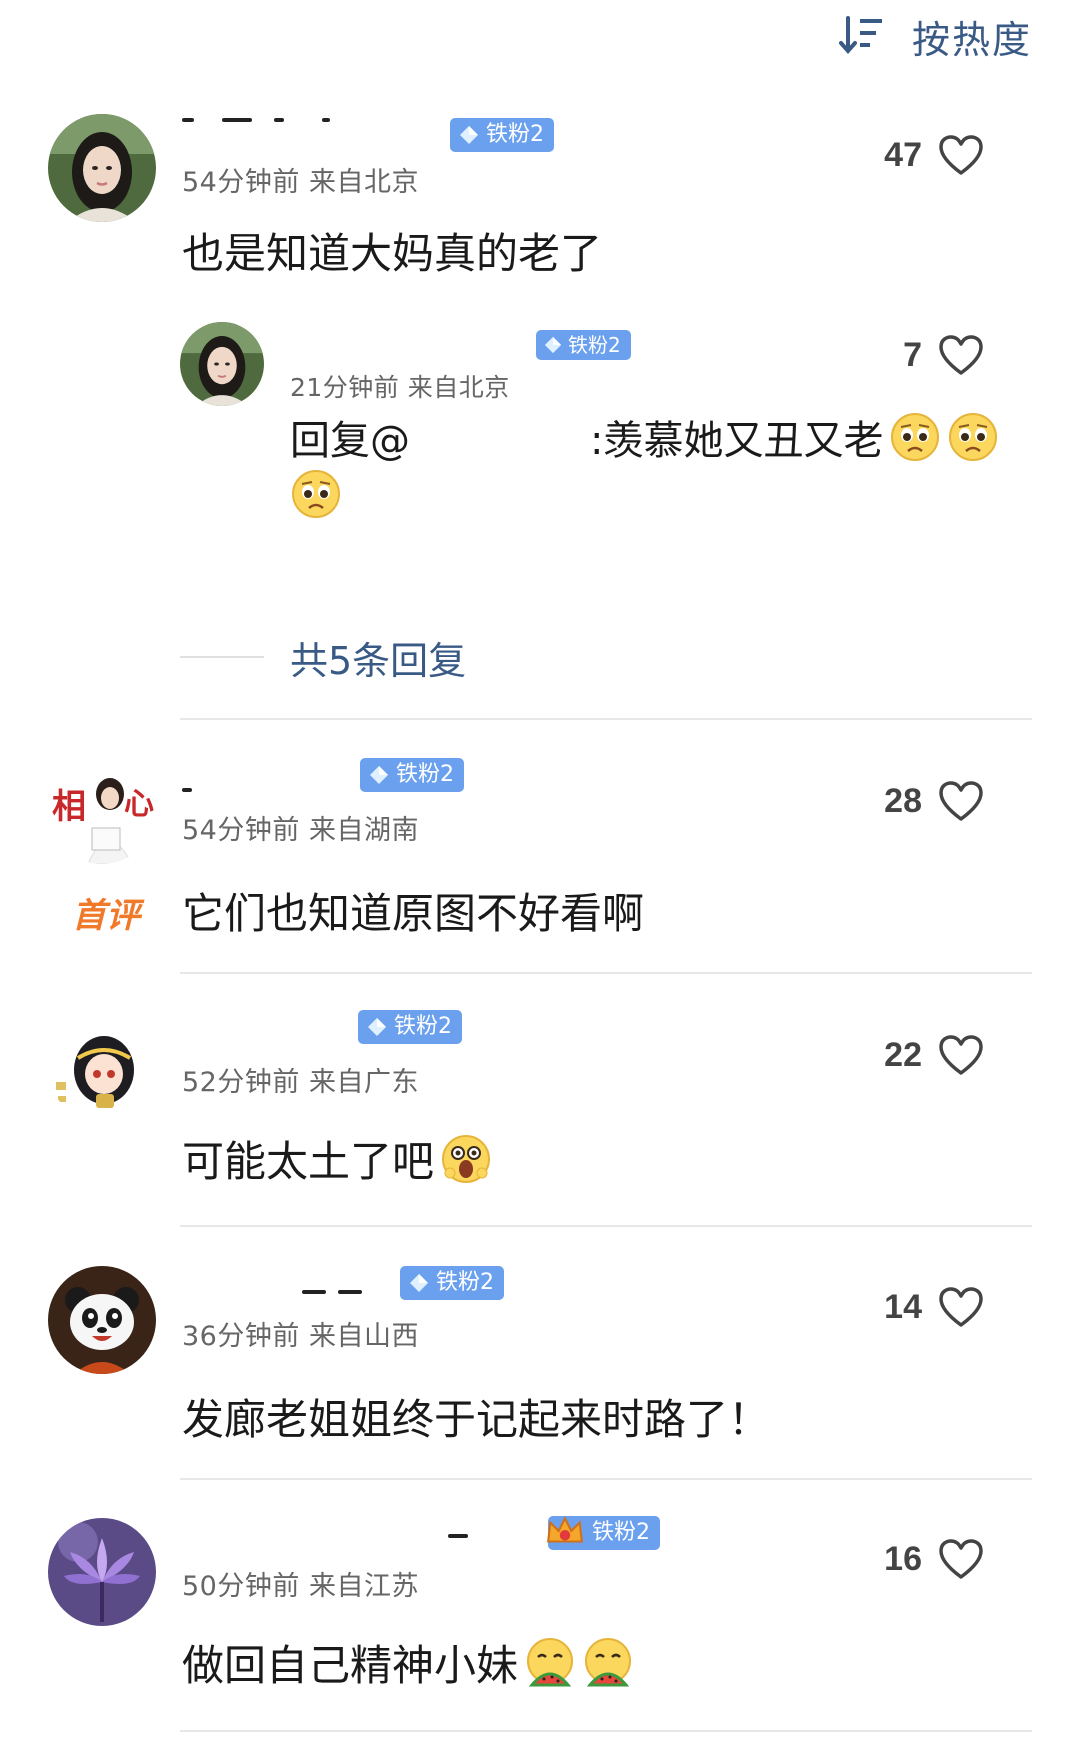 This screenshot has width=1080, height=1748. What do you see at coordinates (69, 807) in the screenshot?
I see `svg-text: 相` at bounding box center [69, 807].